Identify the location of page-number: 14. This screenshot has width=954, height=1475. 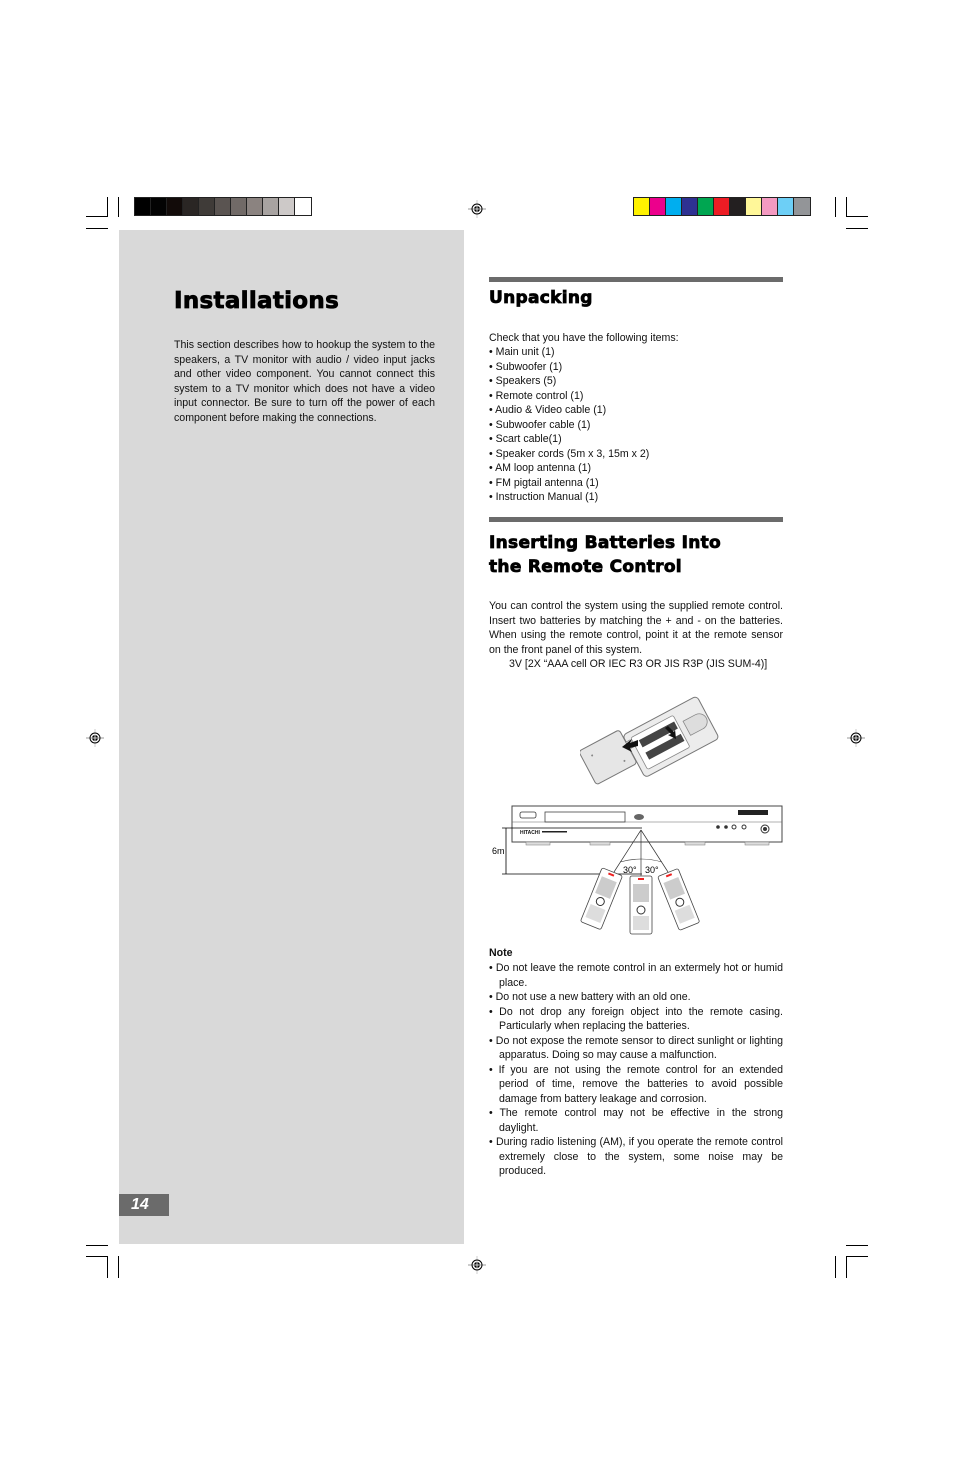
(144, 1205).